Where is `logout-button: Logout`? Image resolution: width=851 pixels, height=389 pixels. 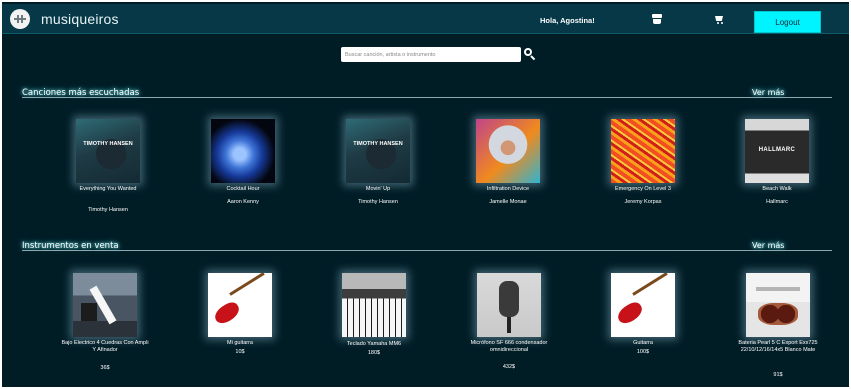 logout-button: Logout is located at coordinates (787, 22).